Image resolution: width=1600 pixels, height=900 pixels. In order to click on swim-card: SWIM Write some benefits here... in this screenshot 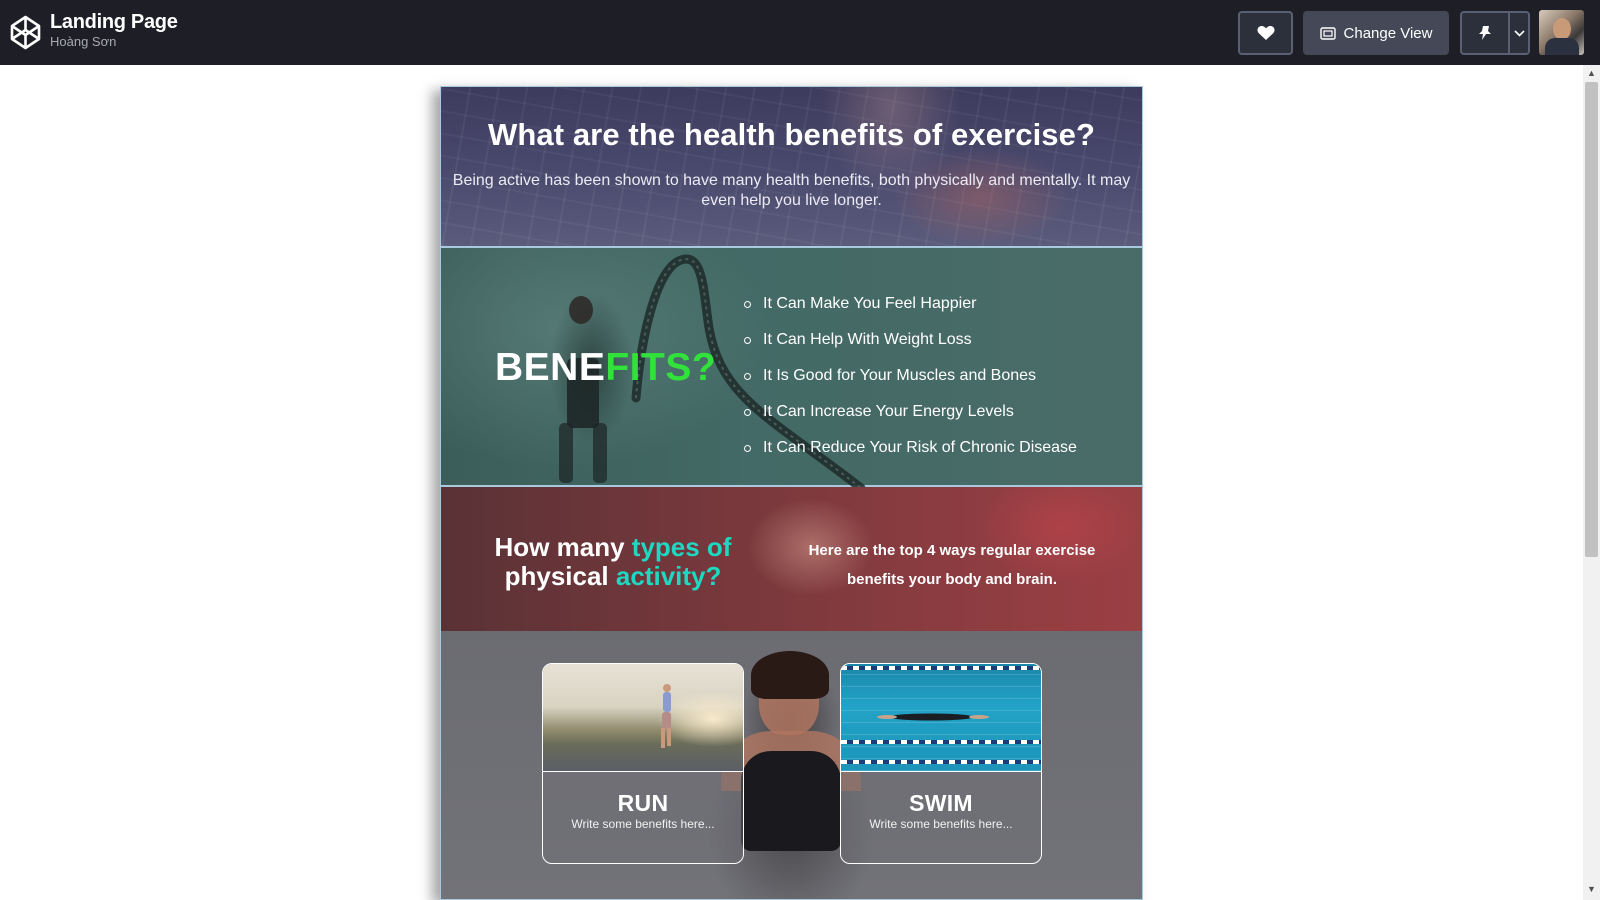, I will do `click(941, 763)`.